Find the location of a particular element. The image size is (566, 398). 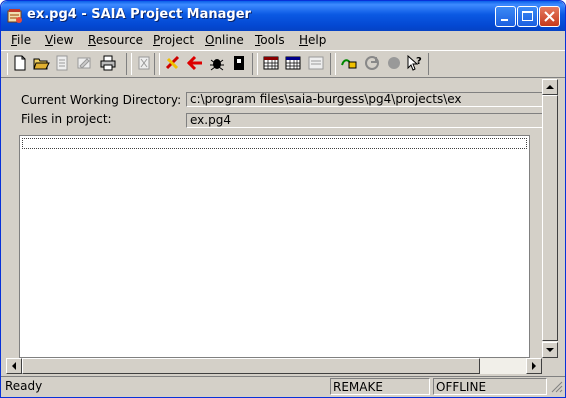

resize-grip-icon is located at coordinates (557, 388).